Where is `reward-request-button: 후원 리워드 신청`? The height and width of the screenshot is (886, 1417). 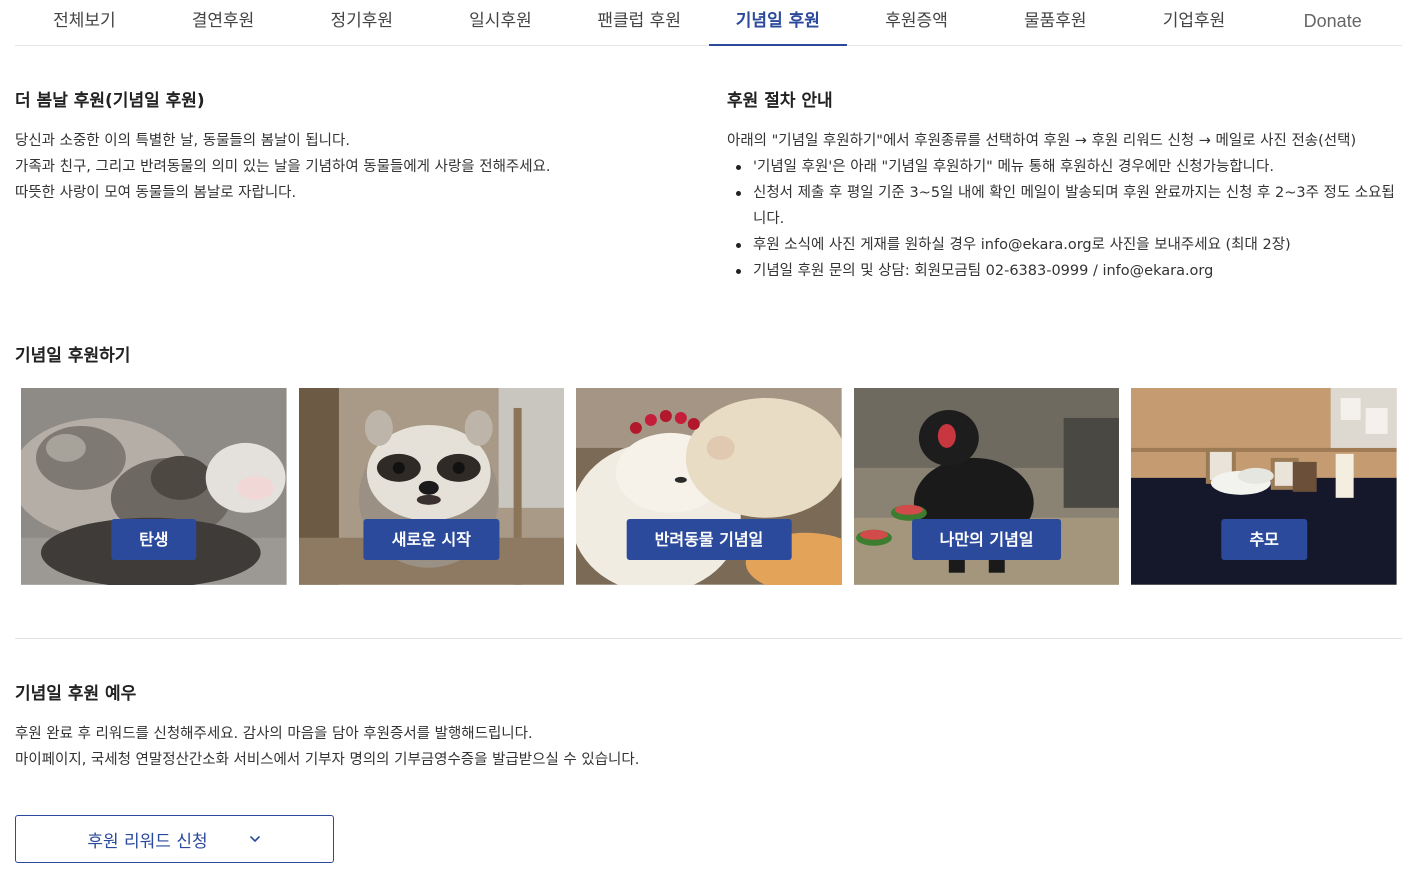
reward-request-button: 후원 리워드 신청 is located at coordinates (174, 839).